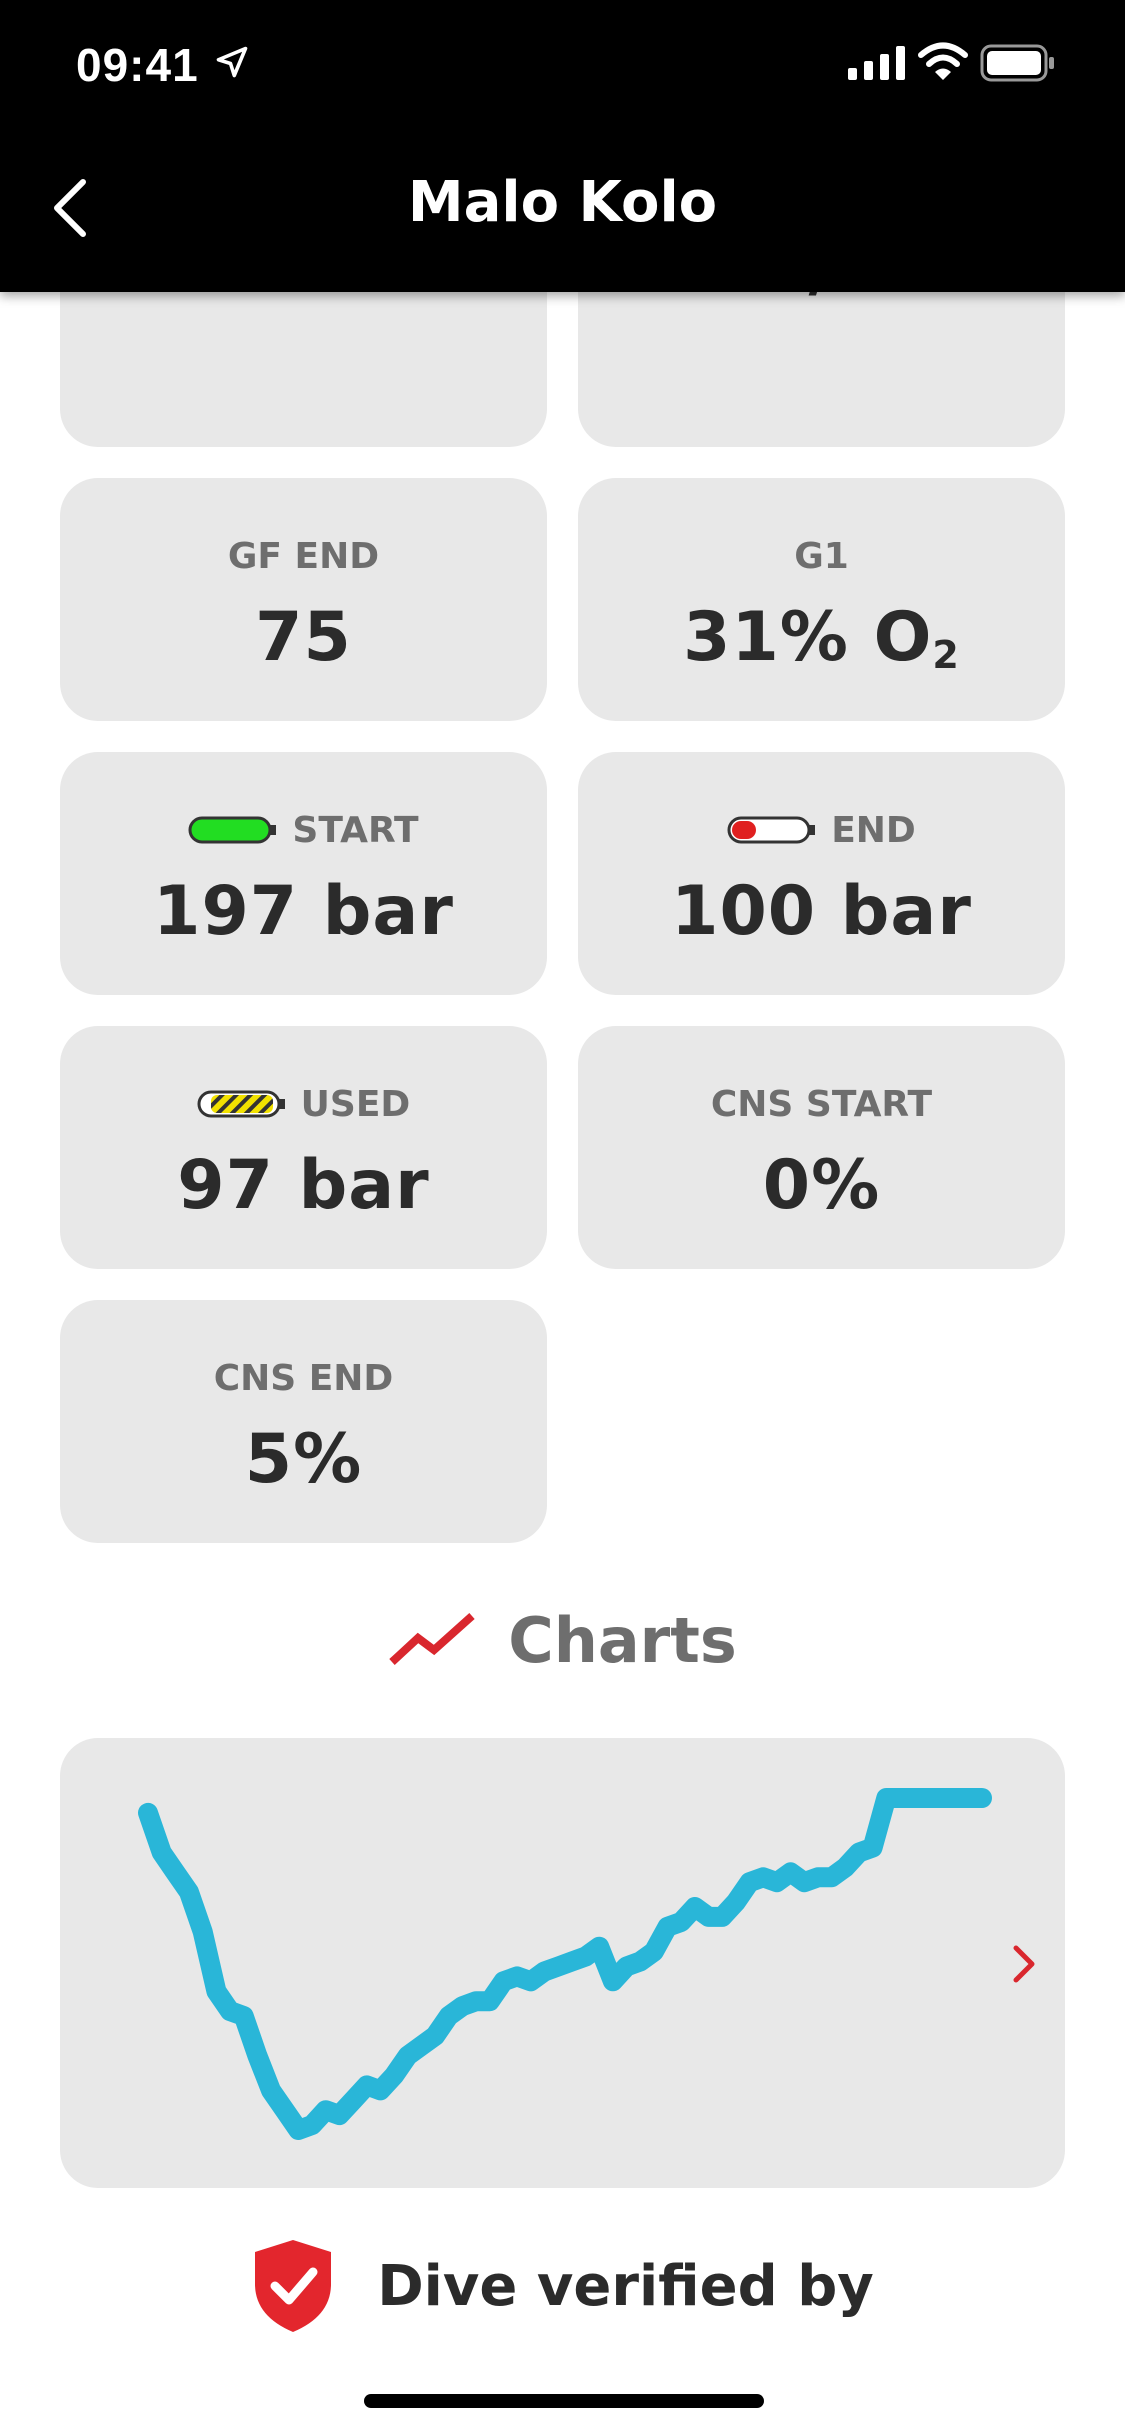  I want to click on charts-heading: Charts, so click(622, 1640).